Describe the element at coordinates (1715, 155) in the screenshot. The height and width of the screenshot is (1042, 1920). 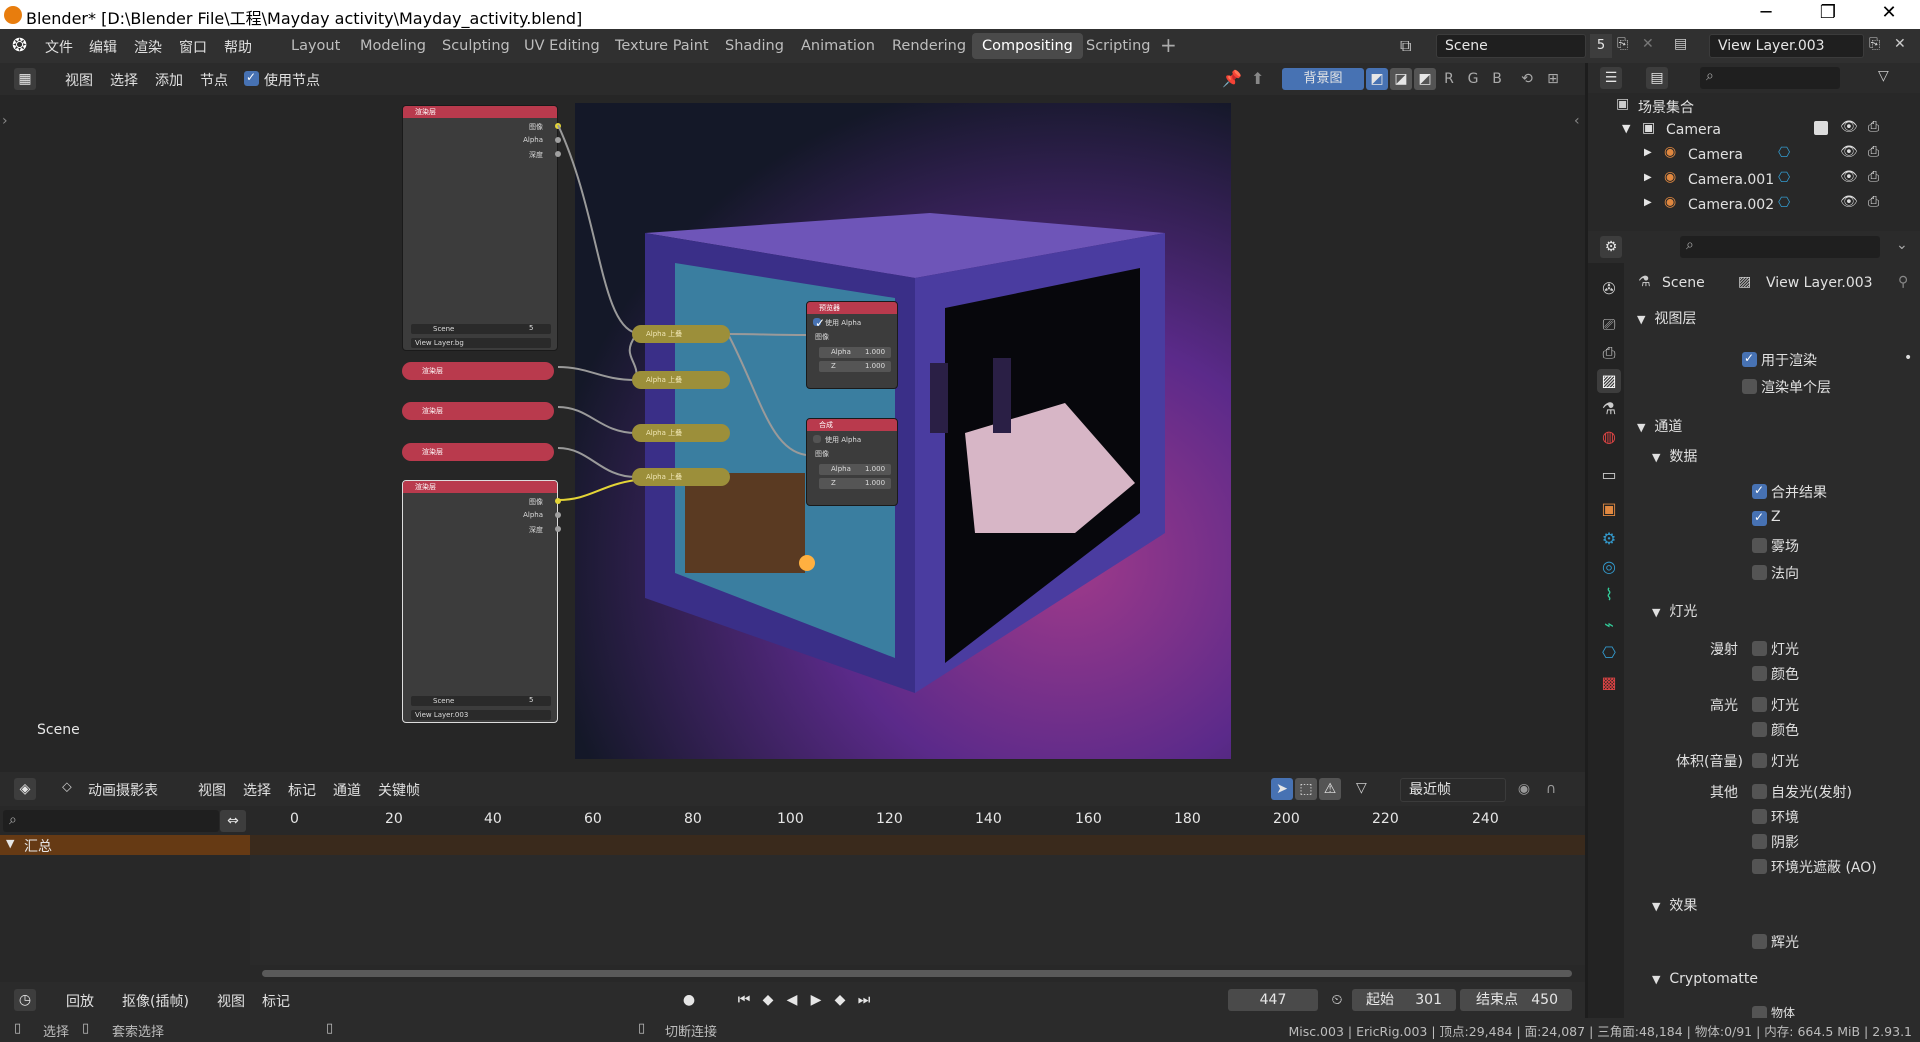
I see `outliner-item-camera: Camera` at that location.